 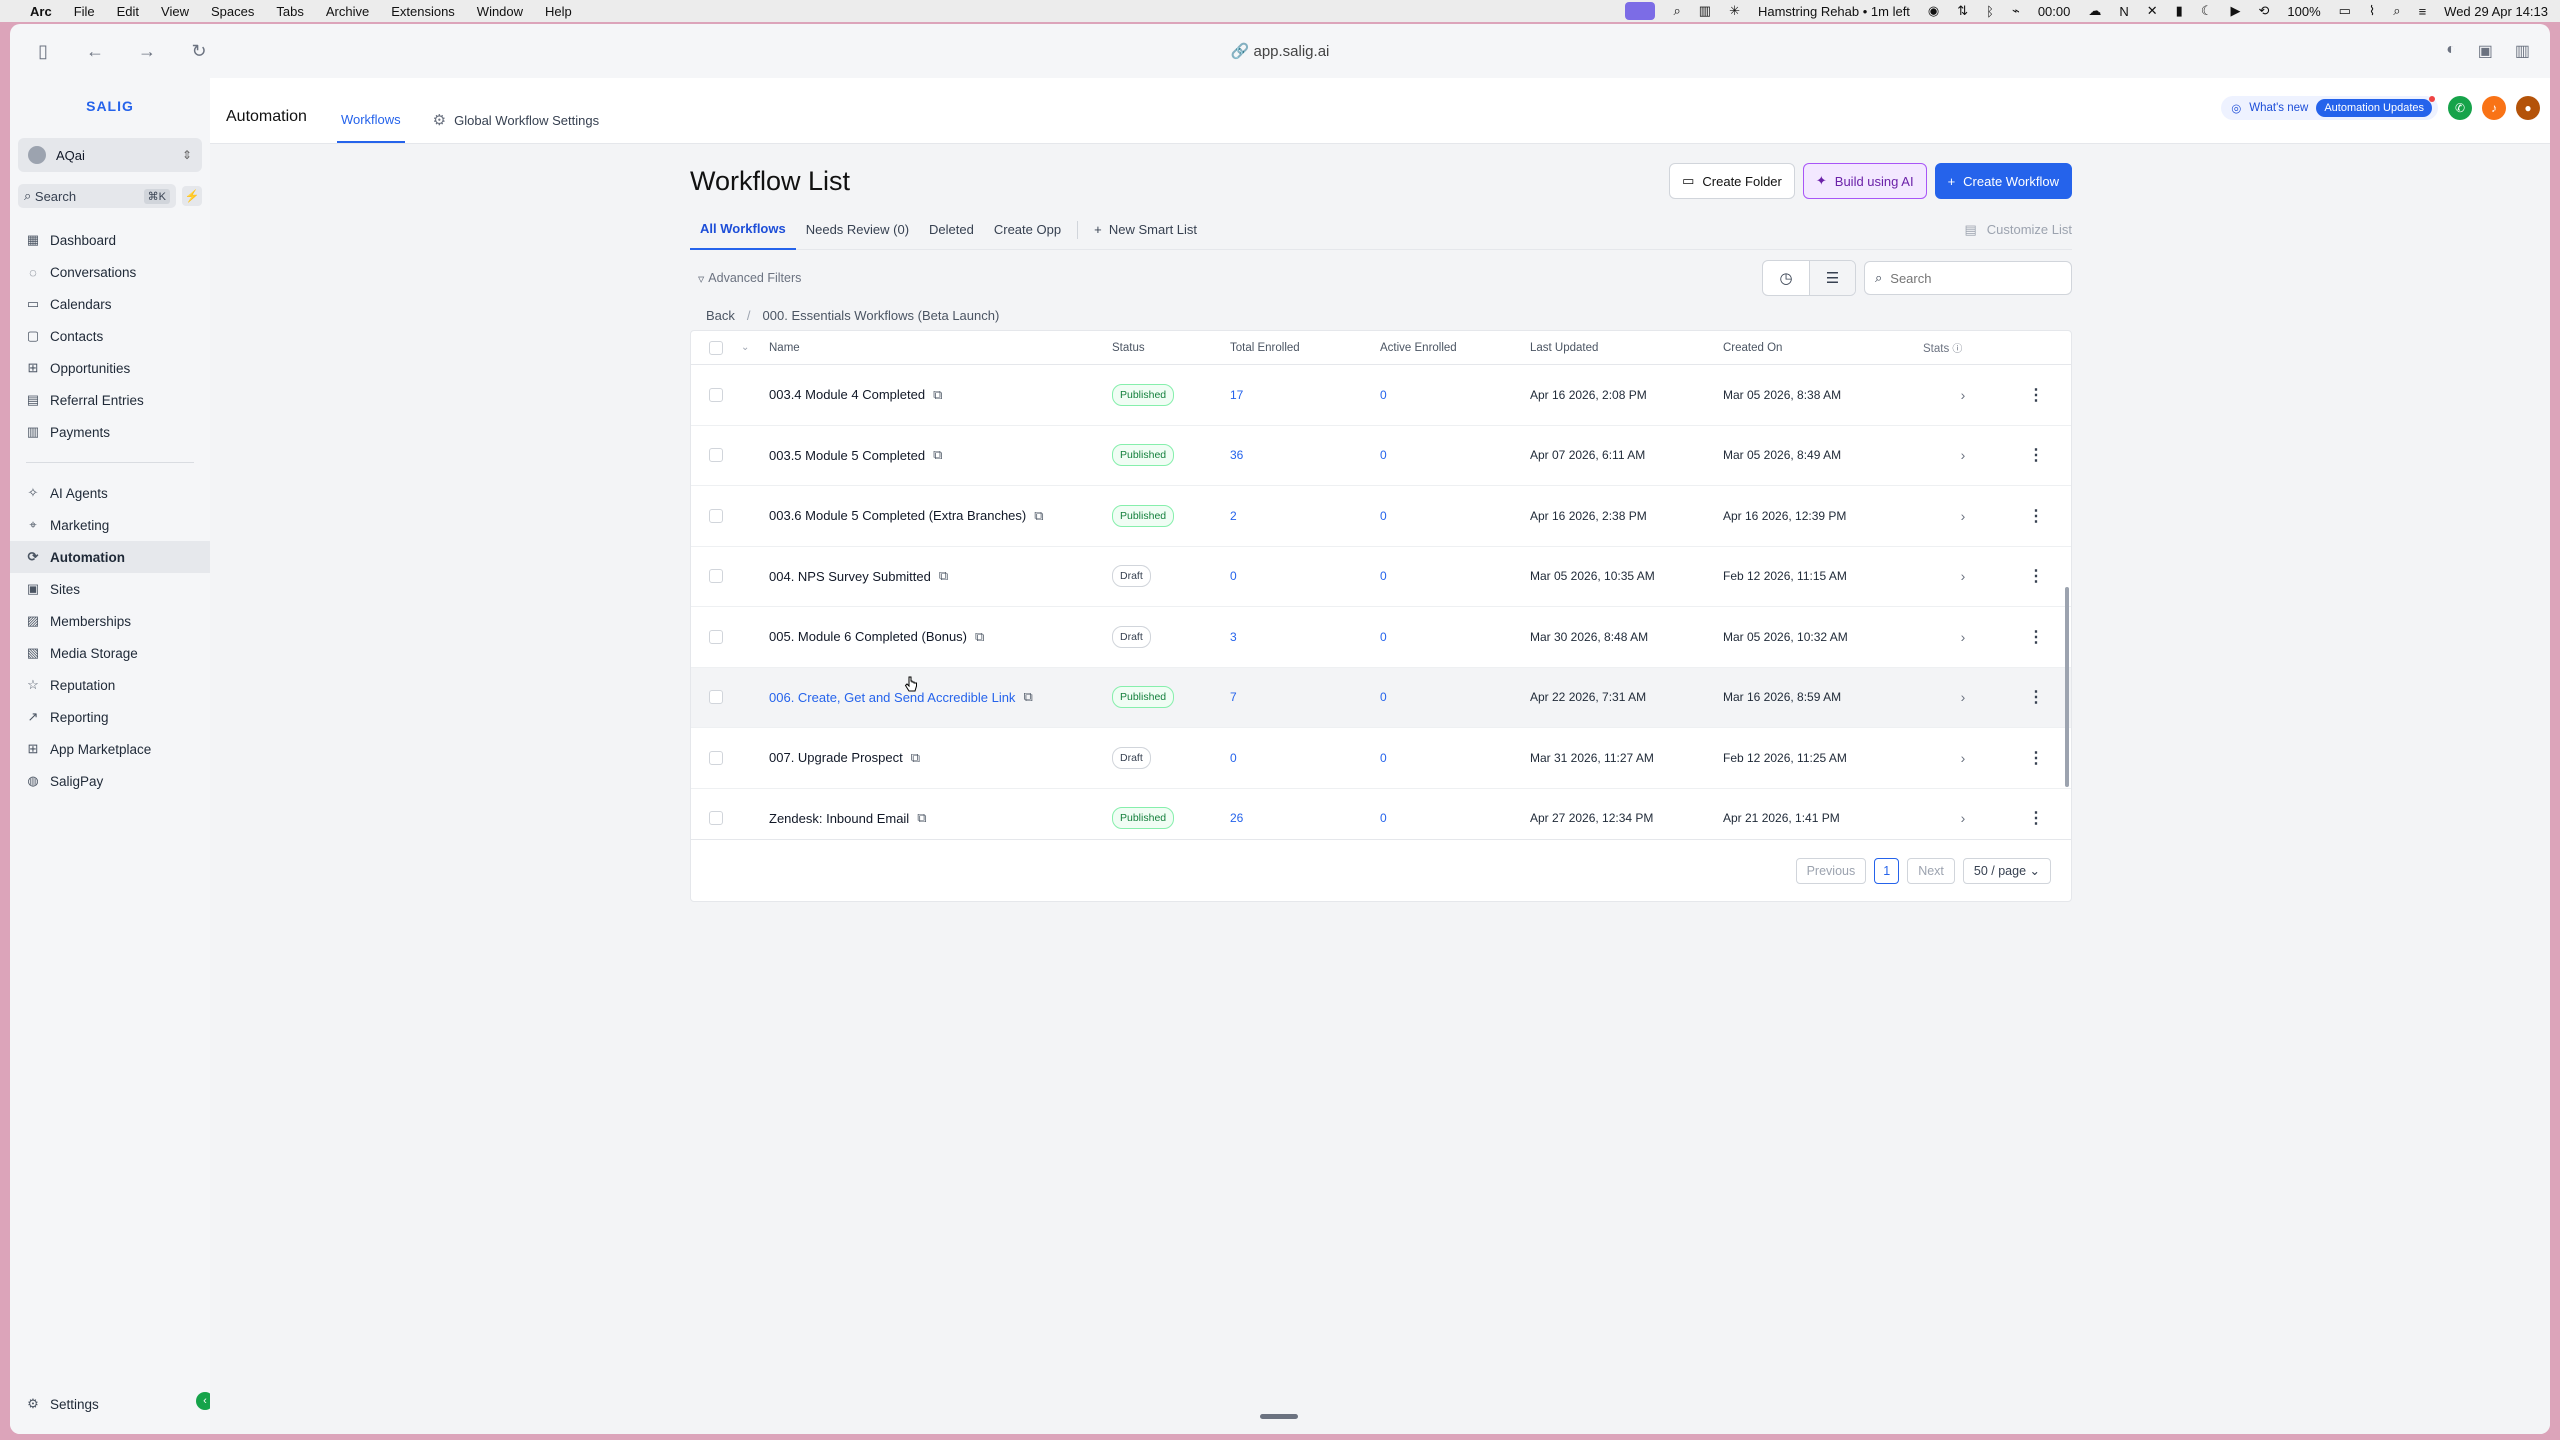 I want to click on sidebar-item-sites: ▣ Sites, so click(x=110, y=589).